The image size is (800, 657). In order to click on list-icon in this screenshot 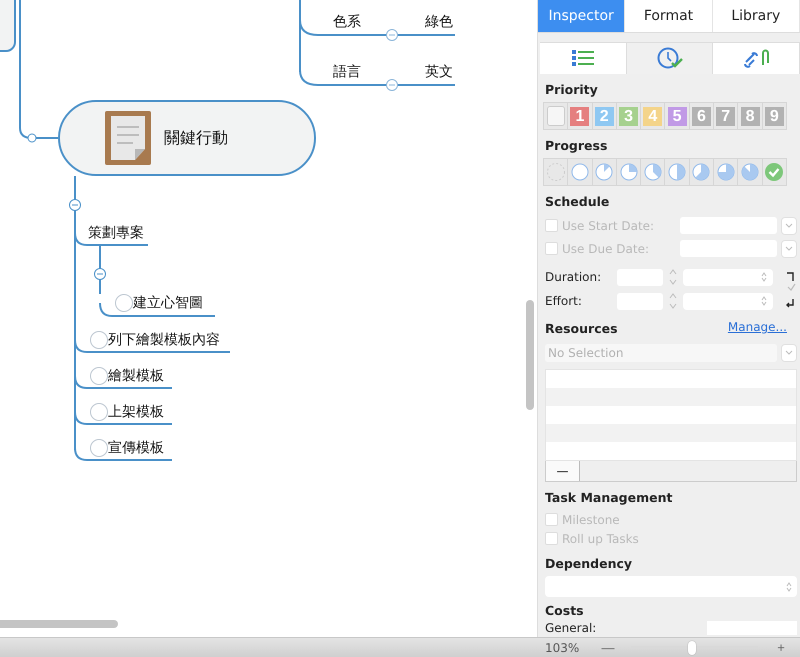, I will do `click(583, 58)`.